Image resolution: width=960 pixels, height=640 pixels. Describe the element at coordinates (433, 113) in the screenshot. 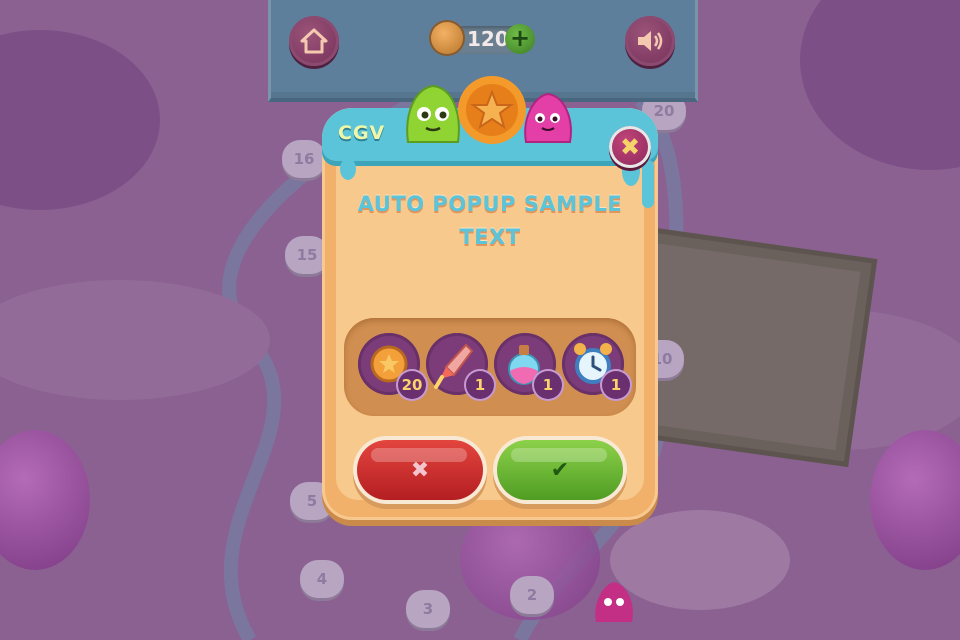

I see `green-jelly-mascot` at that location.